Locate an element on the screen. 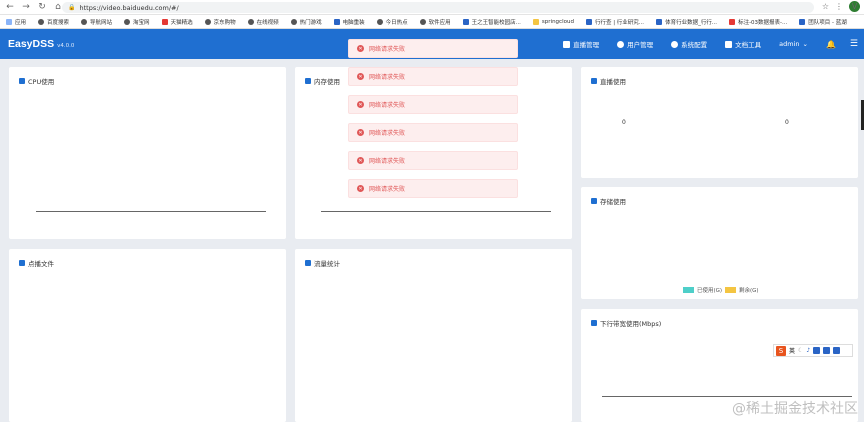  forward-icon: → is located at coordinates (26, 7).